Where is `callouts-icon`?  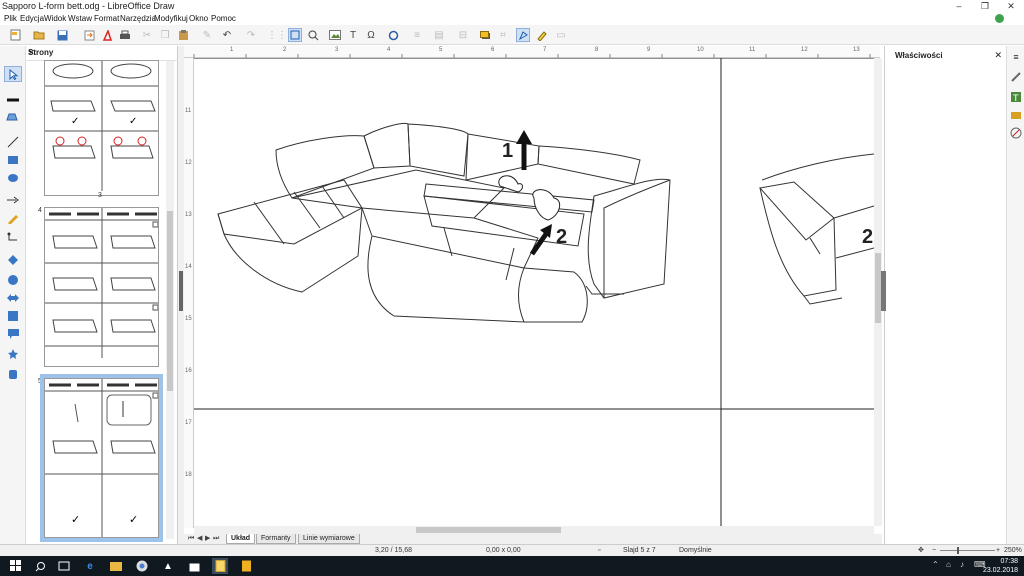
callouts-icon is located at coordinates (13, 334).